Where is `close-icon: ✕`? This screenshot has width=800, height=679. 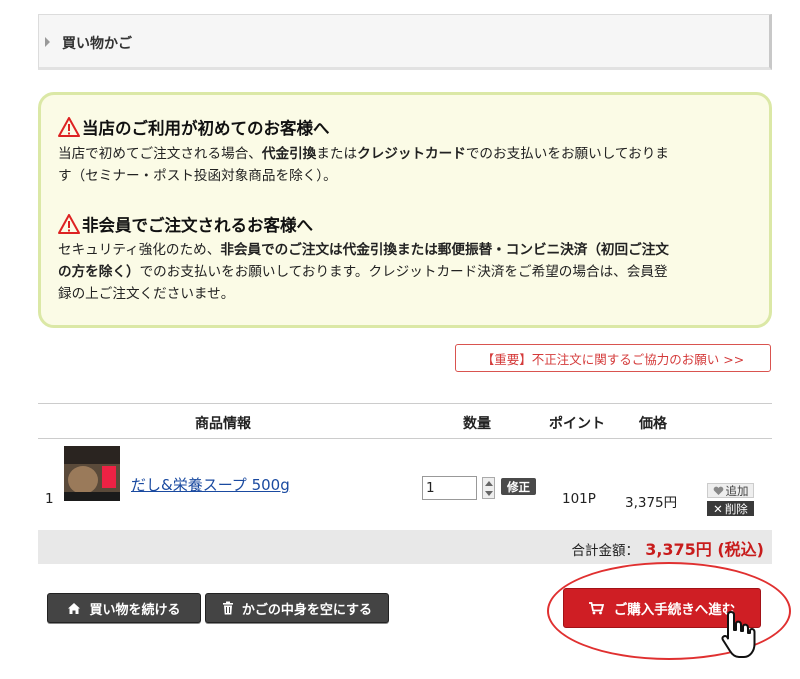
close-icon: ✕ is located at coordinates (718, 508).